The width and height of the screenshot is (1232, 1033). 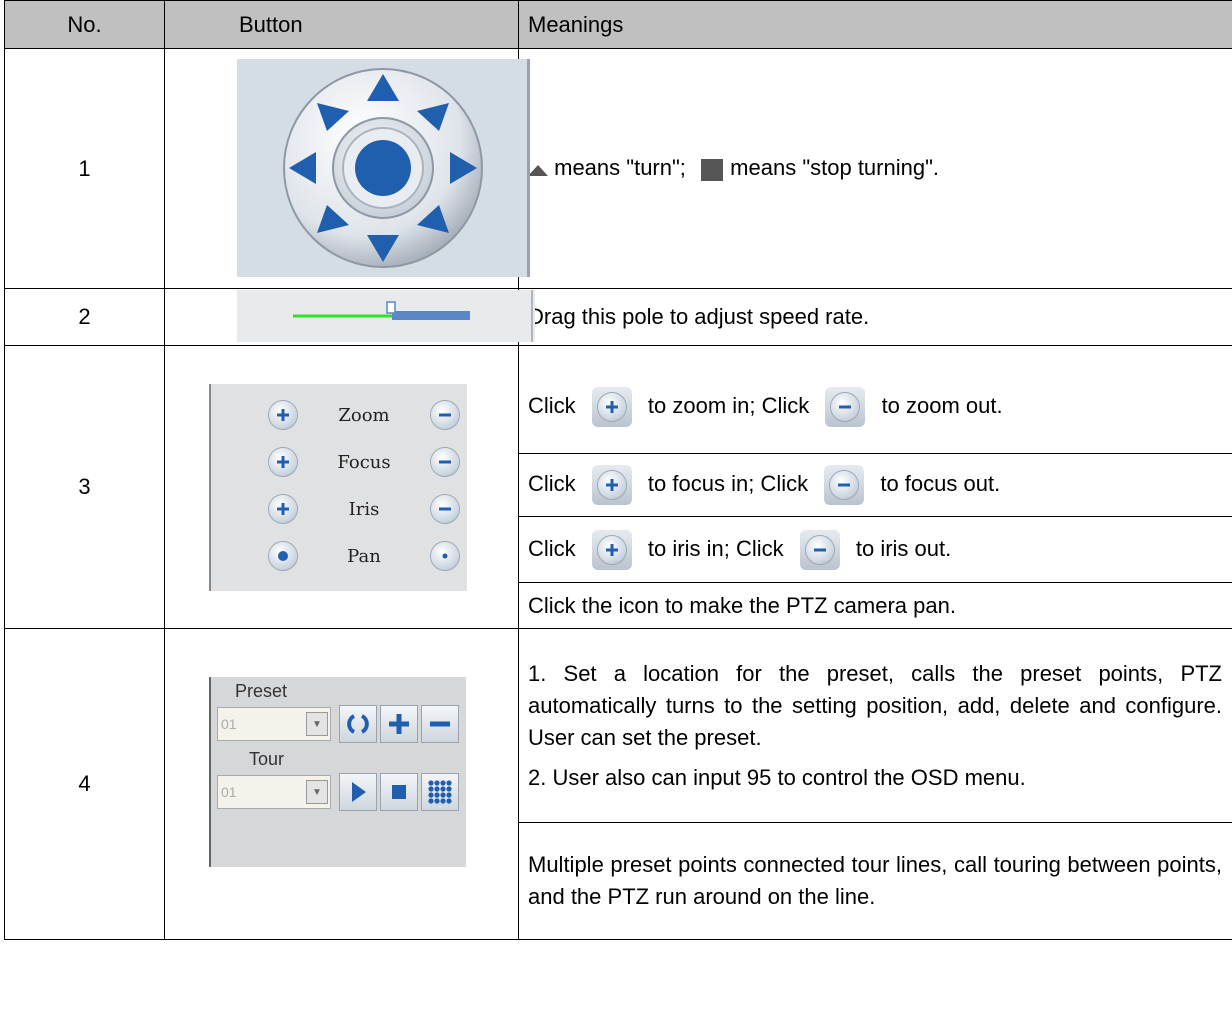 I want to click on add-preset-button, so click(x=399, y=724).